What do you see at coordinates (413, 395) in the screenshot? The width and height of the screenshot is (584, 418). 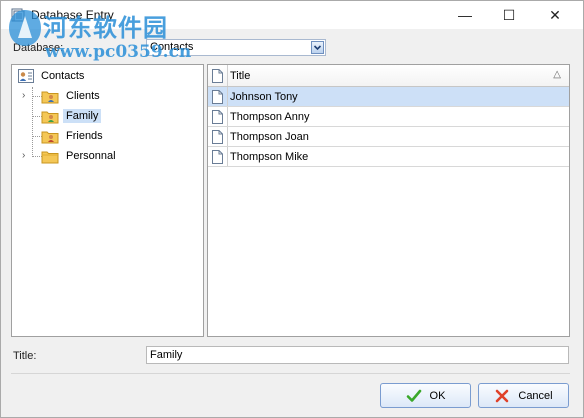 I see `checkmark-icon` at bounding box center [413, 395].